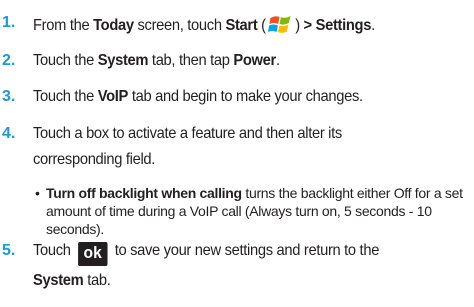 This screenshot has height=307, width=474. I want to click on ok-key-icon: ok, so click(93, 254).